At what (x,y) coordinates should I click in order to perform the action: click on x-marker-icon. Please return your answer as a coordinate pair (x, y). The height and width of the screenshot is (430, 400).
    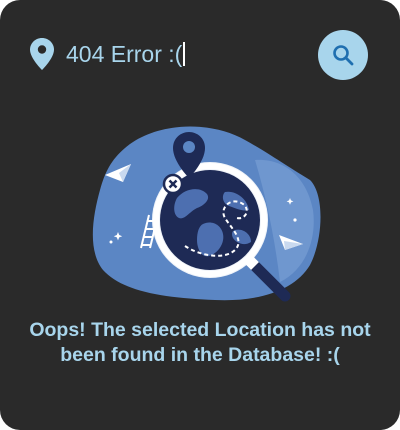
    Looking at the image, I should click on (173, 184).